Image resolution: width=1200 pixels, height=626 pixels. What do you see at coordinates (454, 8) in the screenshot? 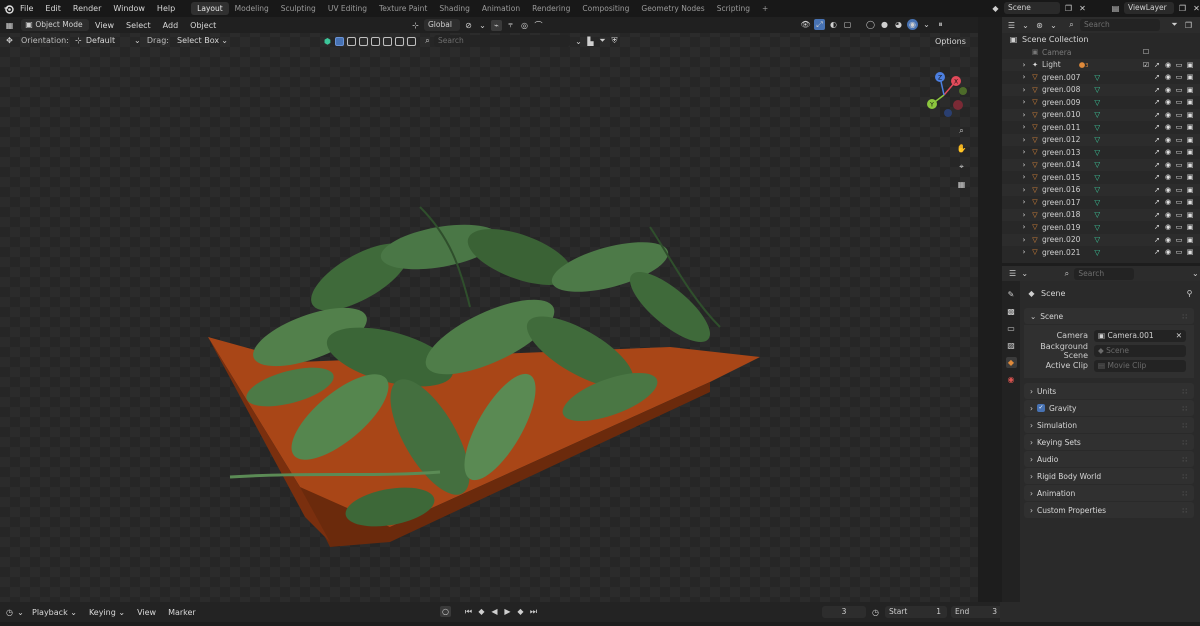
I see `tab-shading: Shading` at bounding box center [454, 8].